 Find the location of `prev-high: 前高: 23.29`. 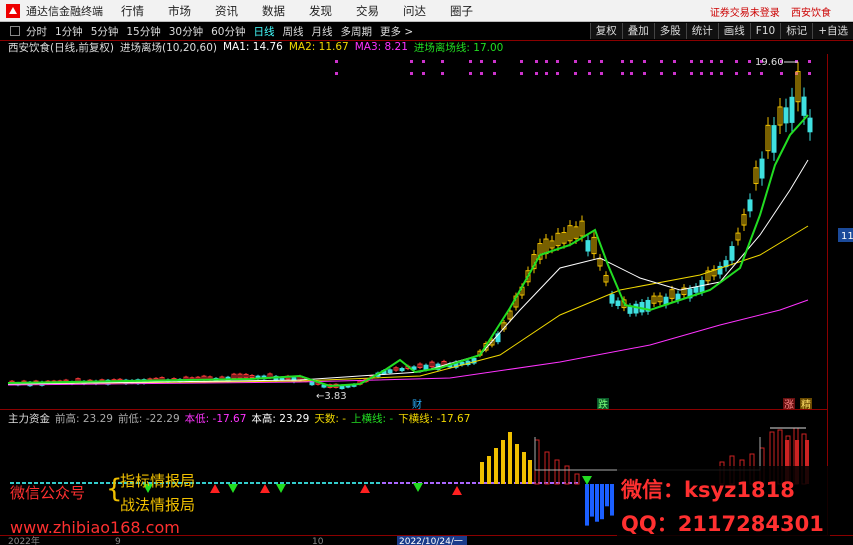

prev-high: 前高: 23.29 is located at coordinates (84, 418).